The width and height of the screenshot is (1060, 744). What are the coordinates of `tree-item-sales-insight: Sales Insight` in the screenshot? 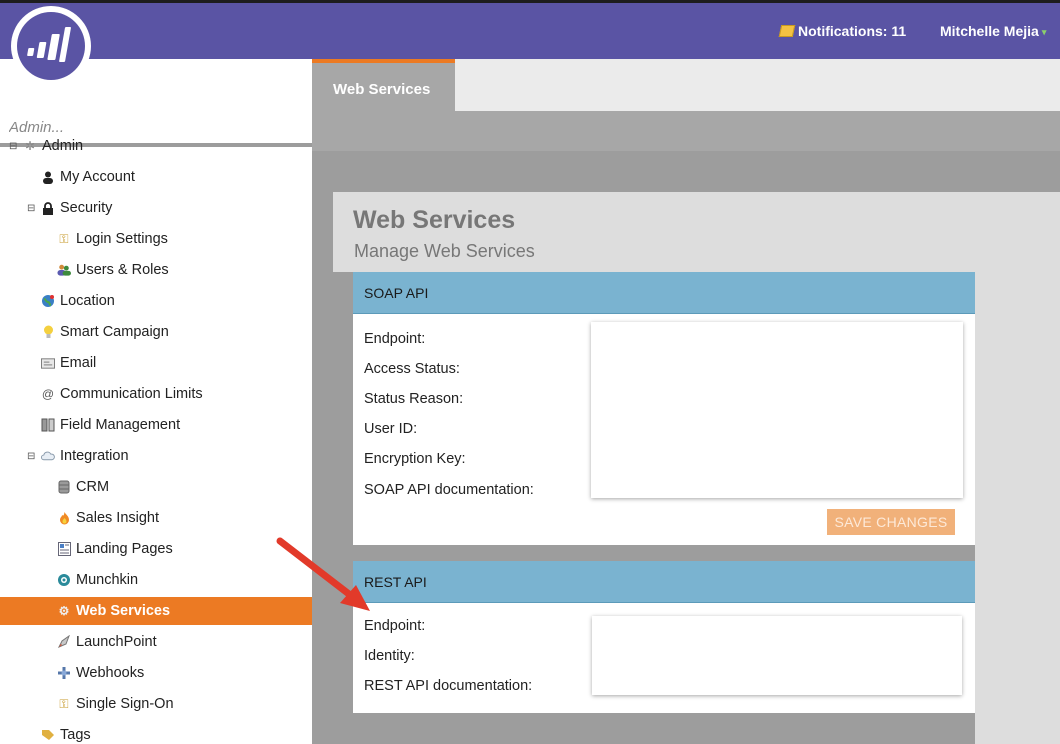 It's located at (108, 518).